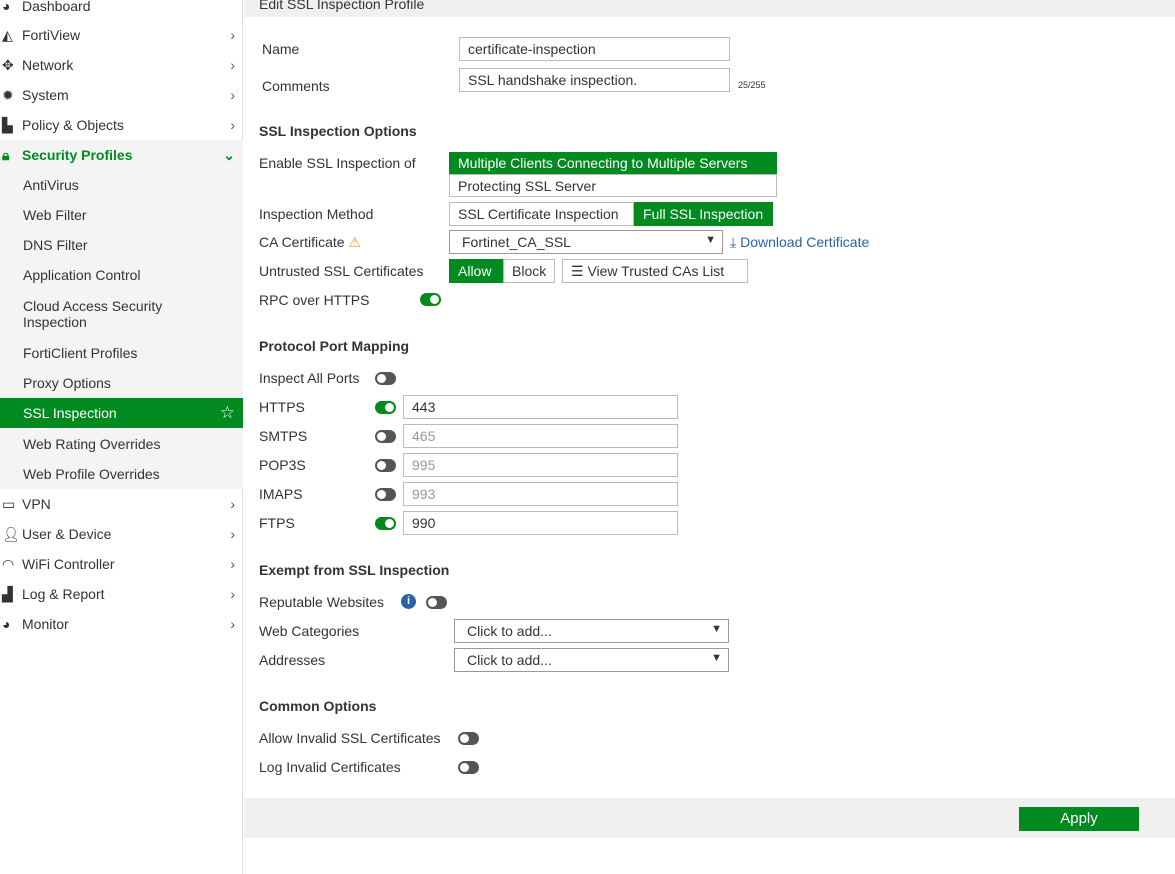 The image size is (1175, 874). I want to click on nav-forticlient-profiles: FortiClient Profiles, so click(121, 353).